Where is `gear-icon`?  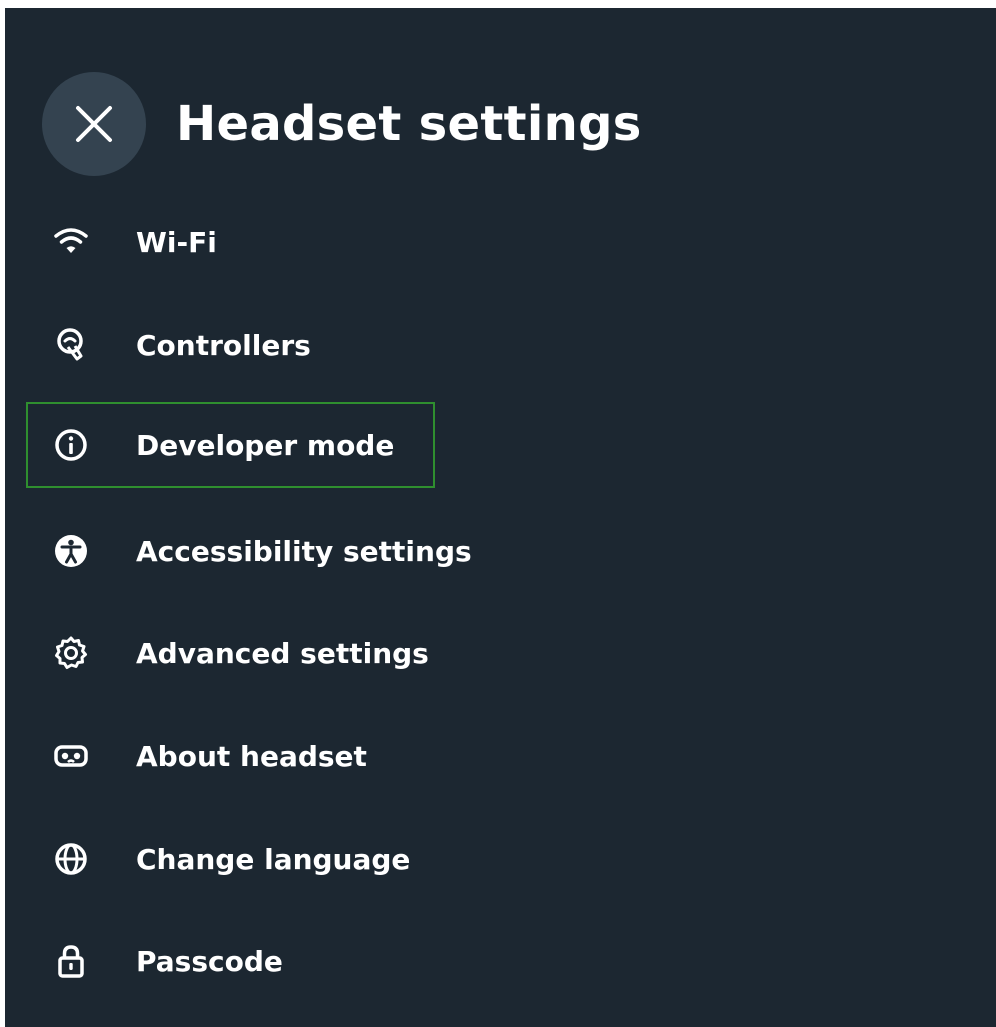 gear-icon is located at coordinates (71, 653).